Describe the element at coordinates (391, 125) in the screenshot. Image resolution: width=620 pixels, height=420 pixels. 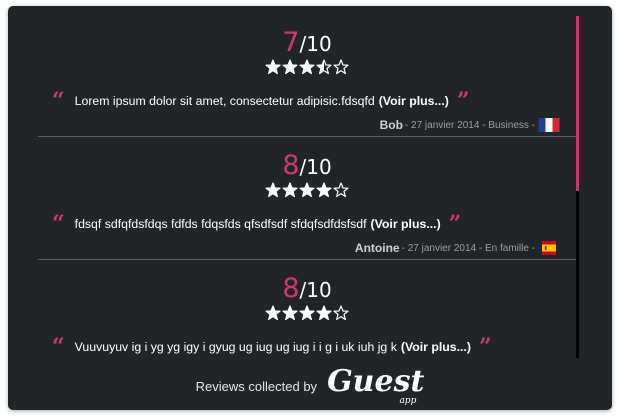
I see `reviewer-name: Bob` at that location.